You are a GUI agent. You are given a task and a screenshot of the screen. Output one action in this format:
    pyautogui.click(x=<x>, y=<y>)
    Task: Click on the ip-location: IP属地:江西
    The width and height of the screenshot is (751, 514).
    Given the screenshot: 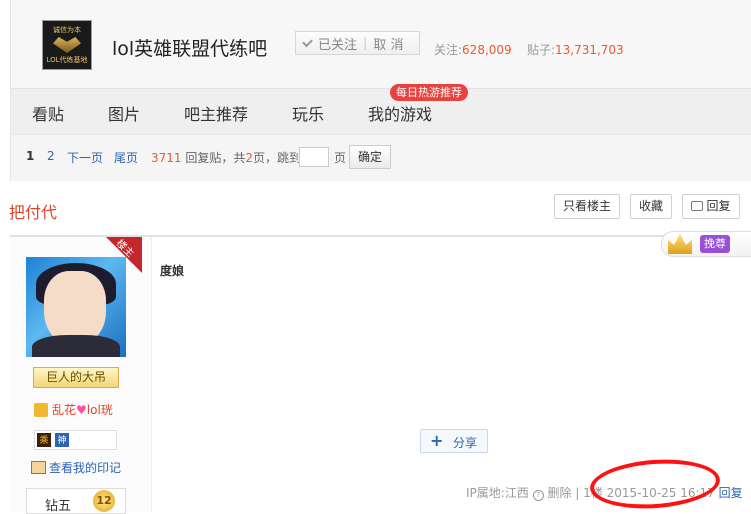 What is the action you would take?
    pyautogui.click(x=497, y=493)
    